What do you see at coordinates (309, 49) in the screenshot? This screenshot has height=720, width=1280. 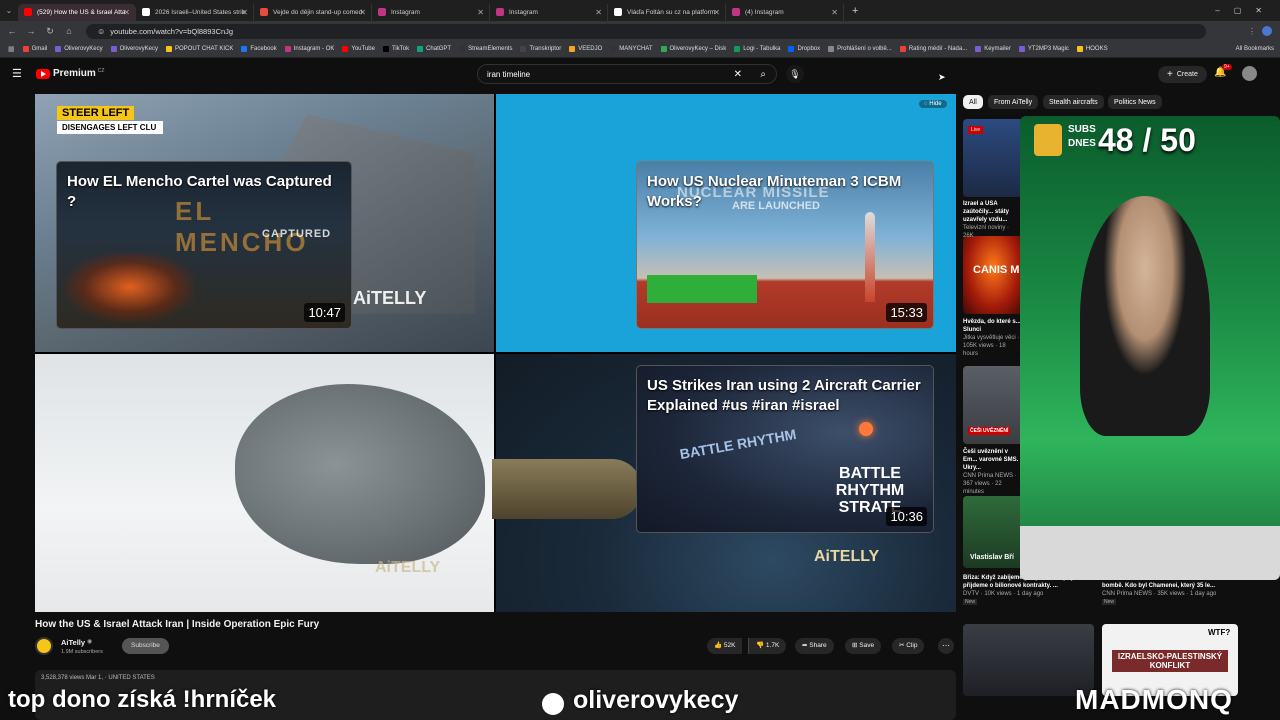 I see `bookmark-item: Instagram - OK` at bounding box center [309, 49].